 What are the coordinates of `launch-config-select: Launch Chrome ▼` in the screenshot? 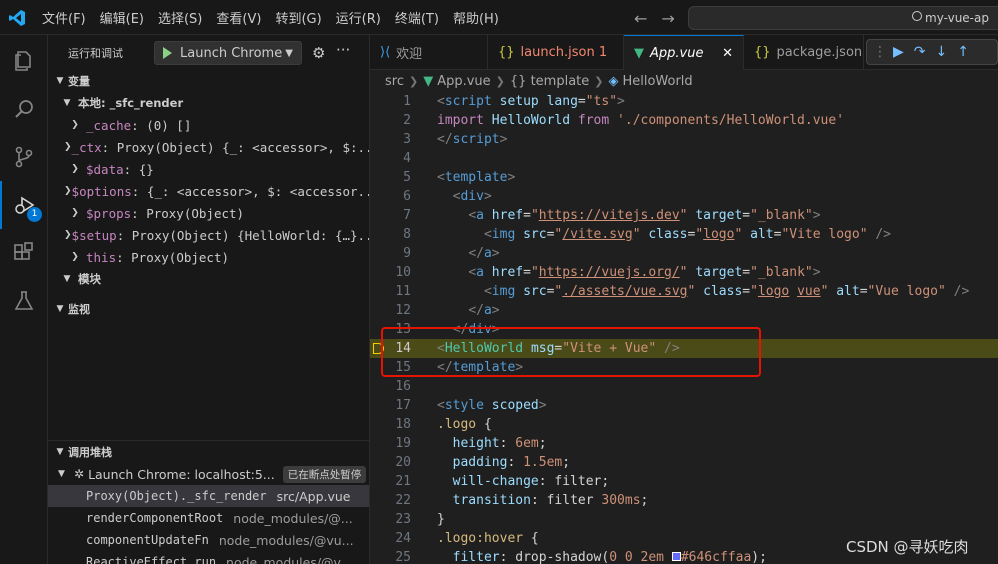 It's located at (228, 53).